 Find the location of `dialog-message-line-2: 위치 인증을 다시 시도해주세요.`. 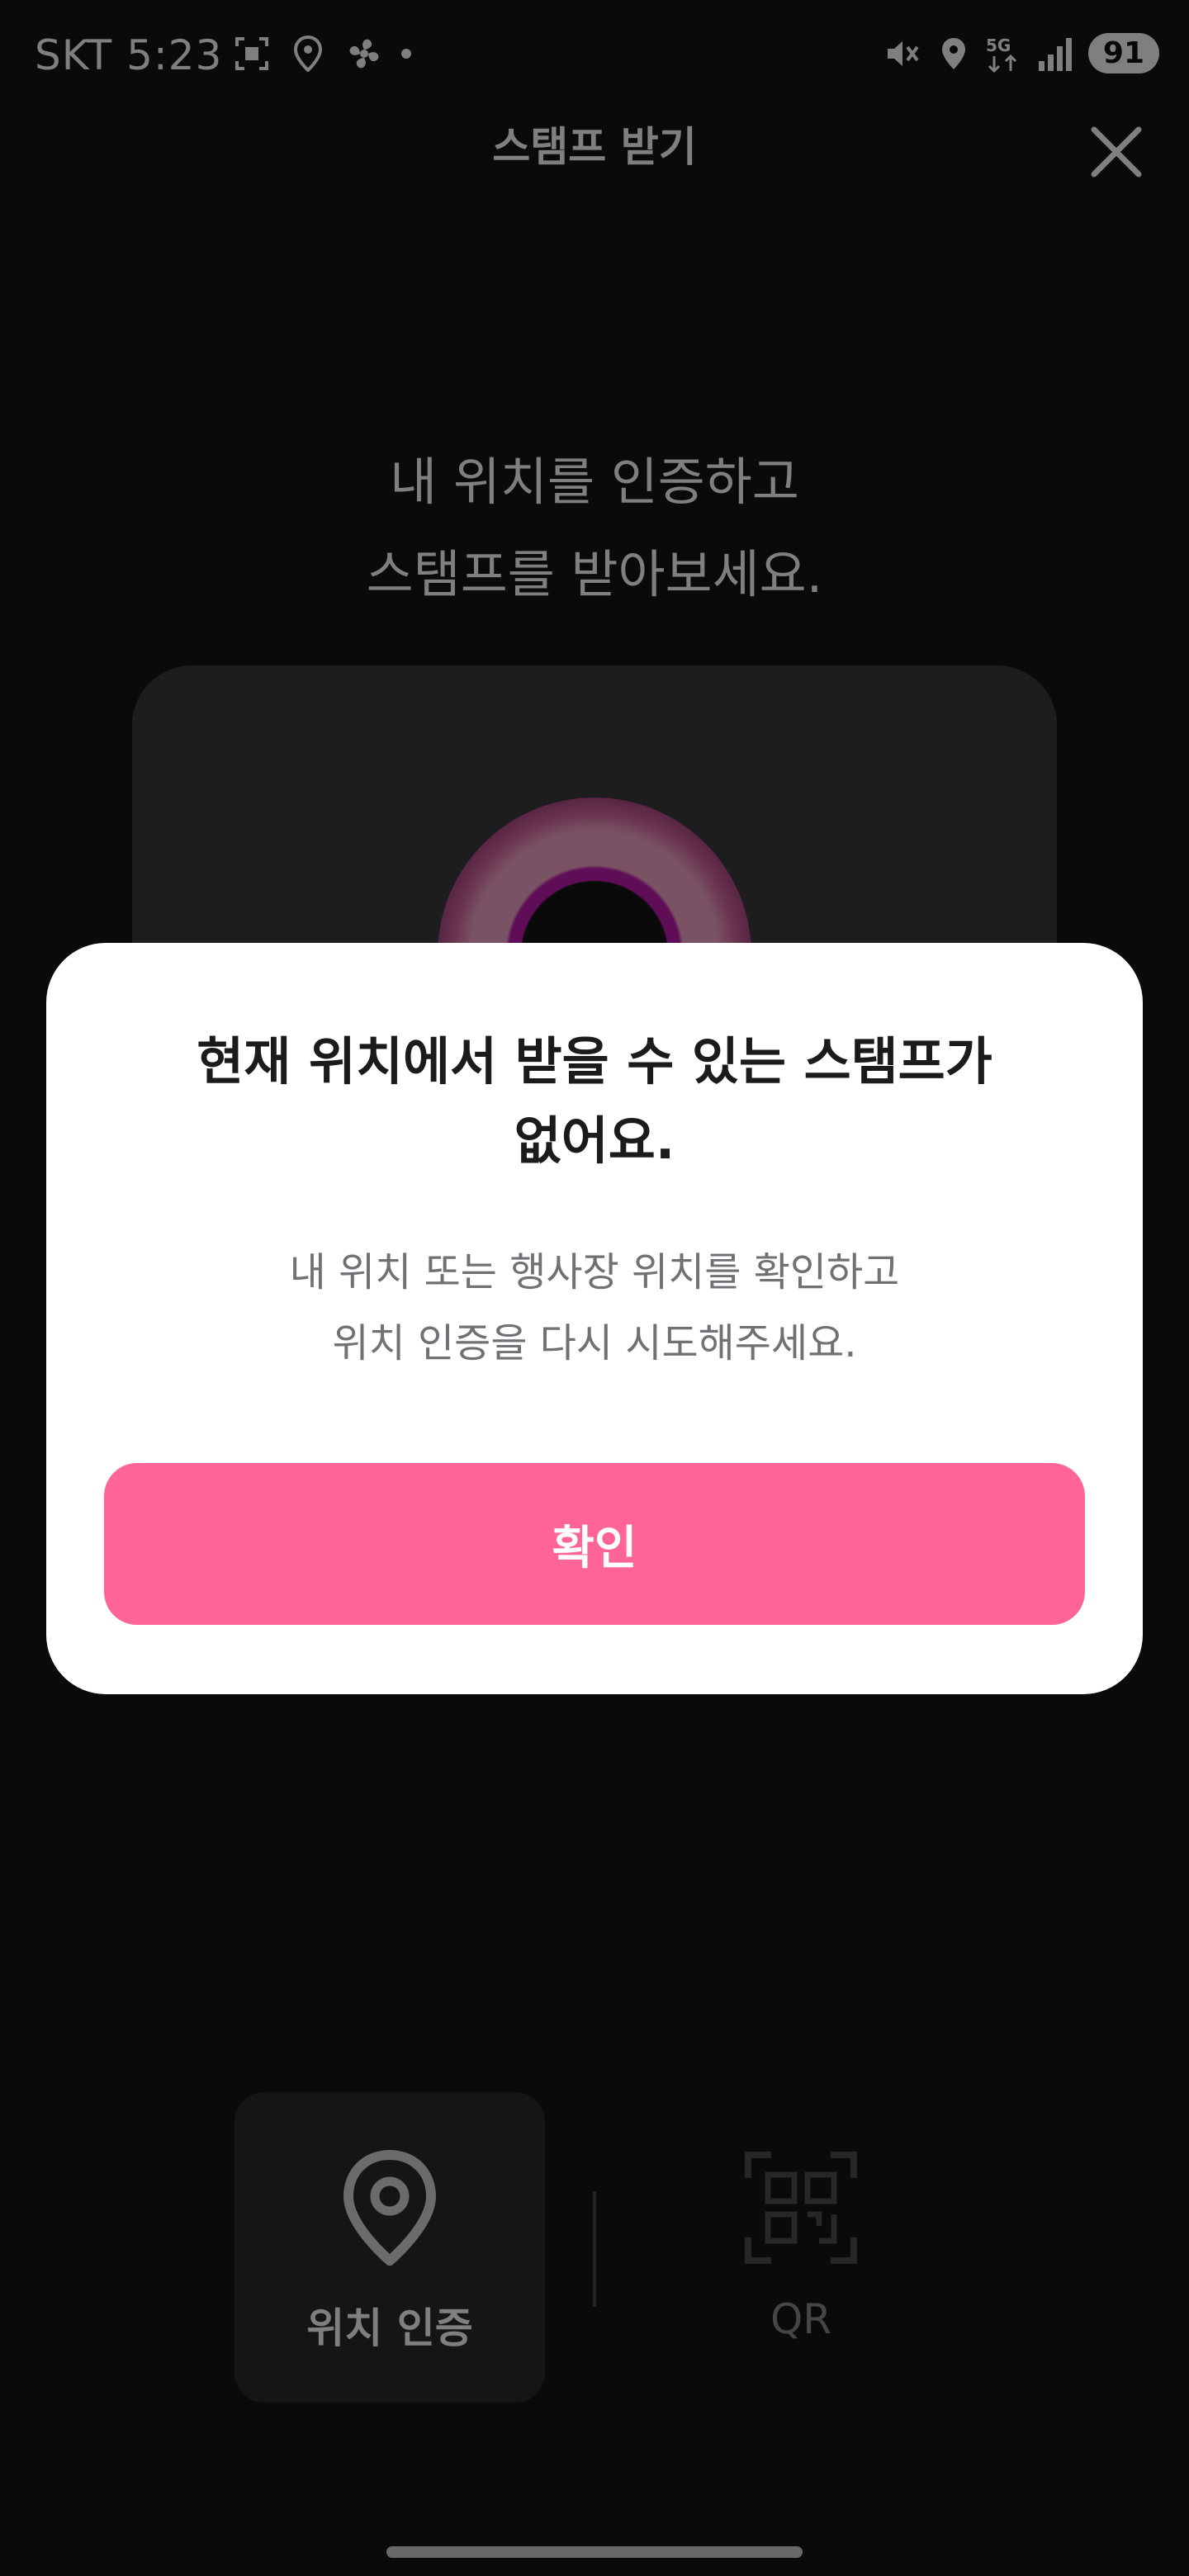

dialog-message-line-2: 위치 인증을 다시 시도해주세요. is located at coordinates (594, 1343).